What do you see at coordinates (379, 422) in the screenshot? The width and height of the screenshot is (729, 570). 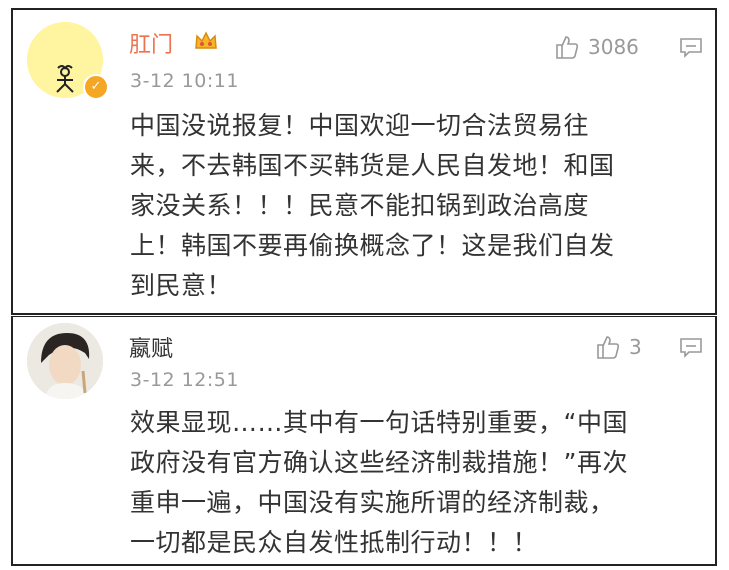 I see `comment-text-line: 效果显现……其中有一句话特别重要，“中国` at bounding box center [379, 422].